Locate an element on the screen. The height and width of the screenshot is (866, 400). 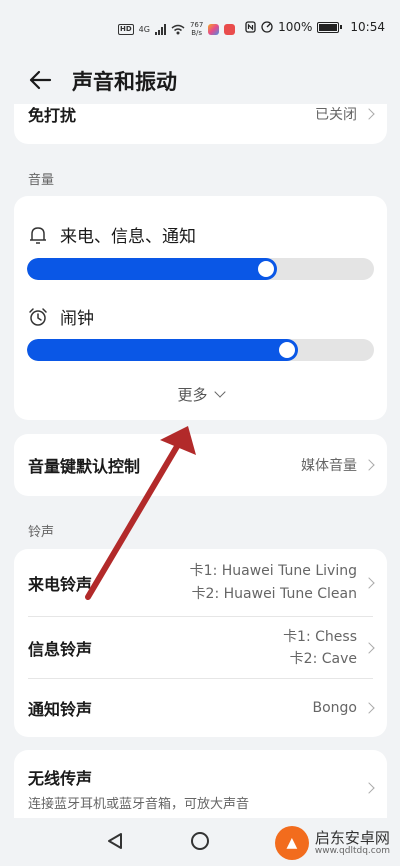
wifi-icon is located at coordinates (178, 29).